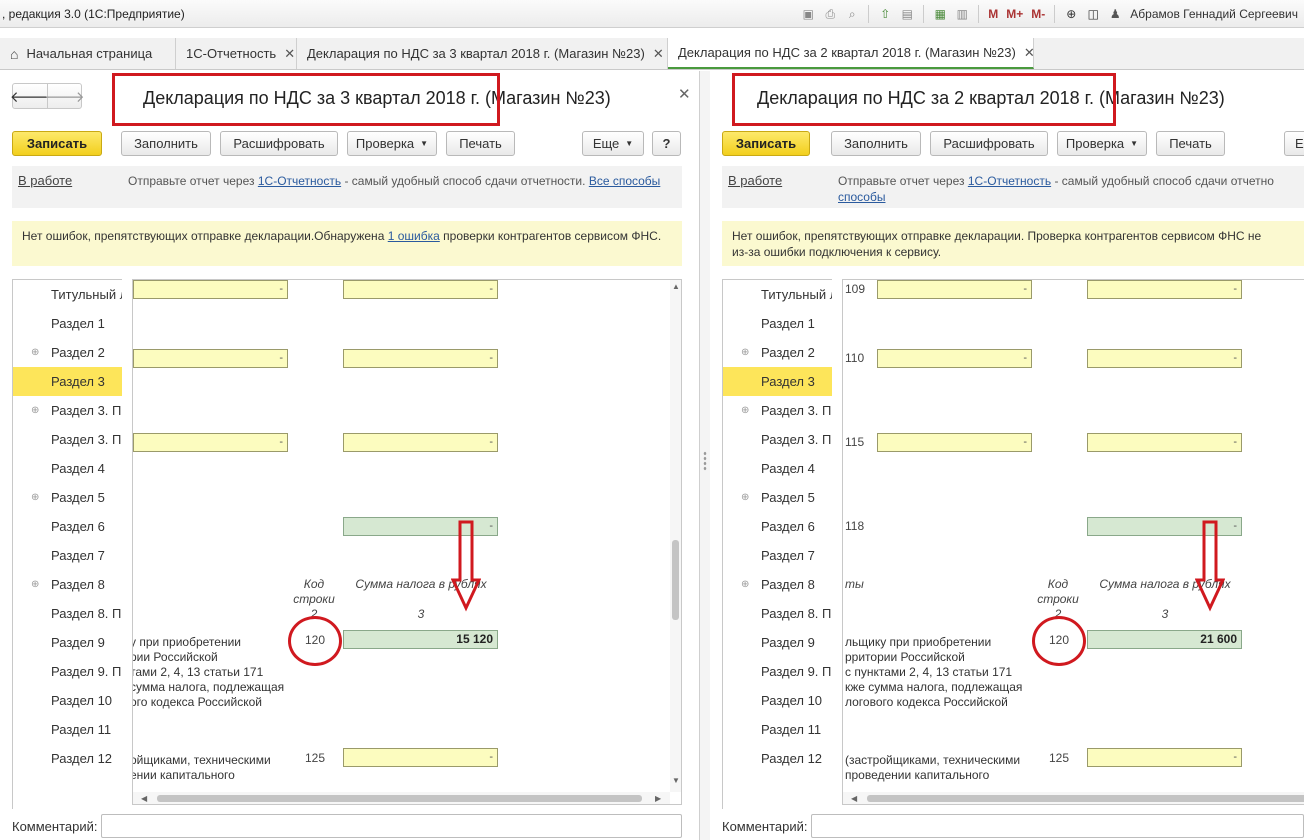 Image resolution: width=1304 pixels, height=840 pixels. I want to click on splitter-grip-icon, so click(705, 461).